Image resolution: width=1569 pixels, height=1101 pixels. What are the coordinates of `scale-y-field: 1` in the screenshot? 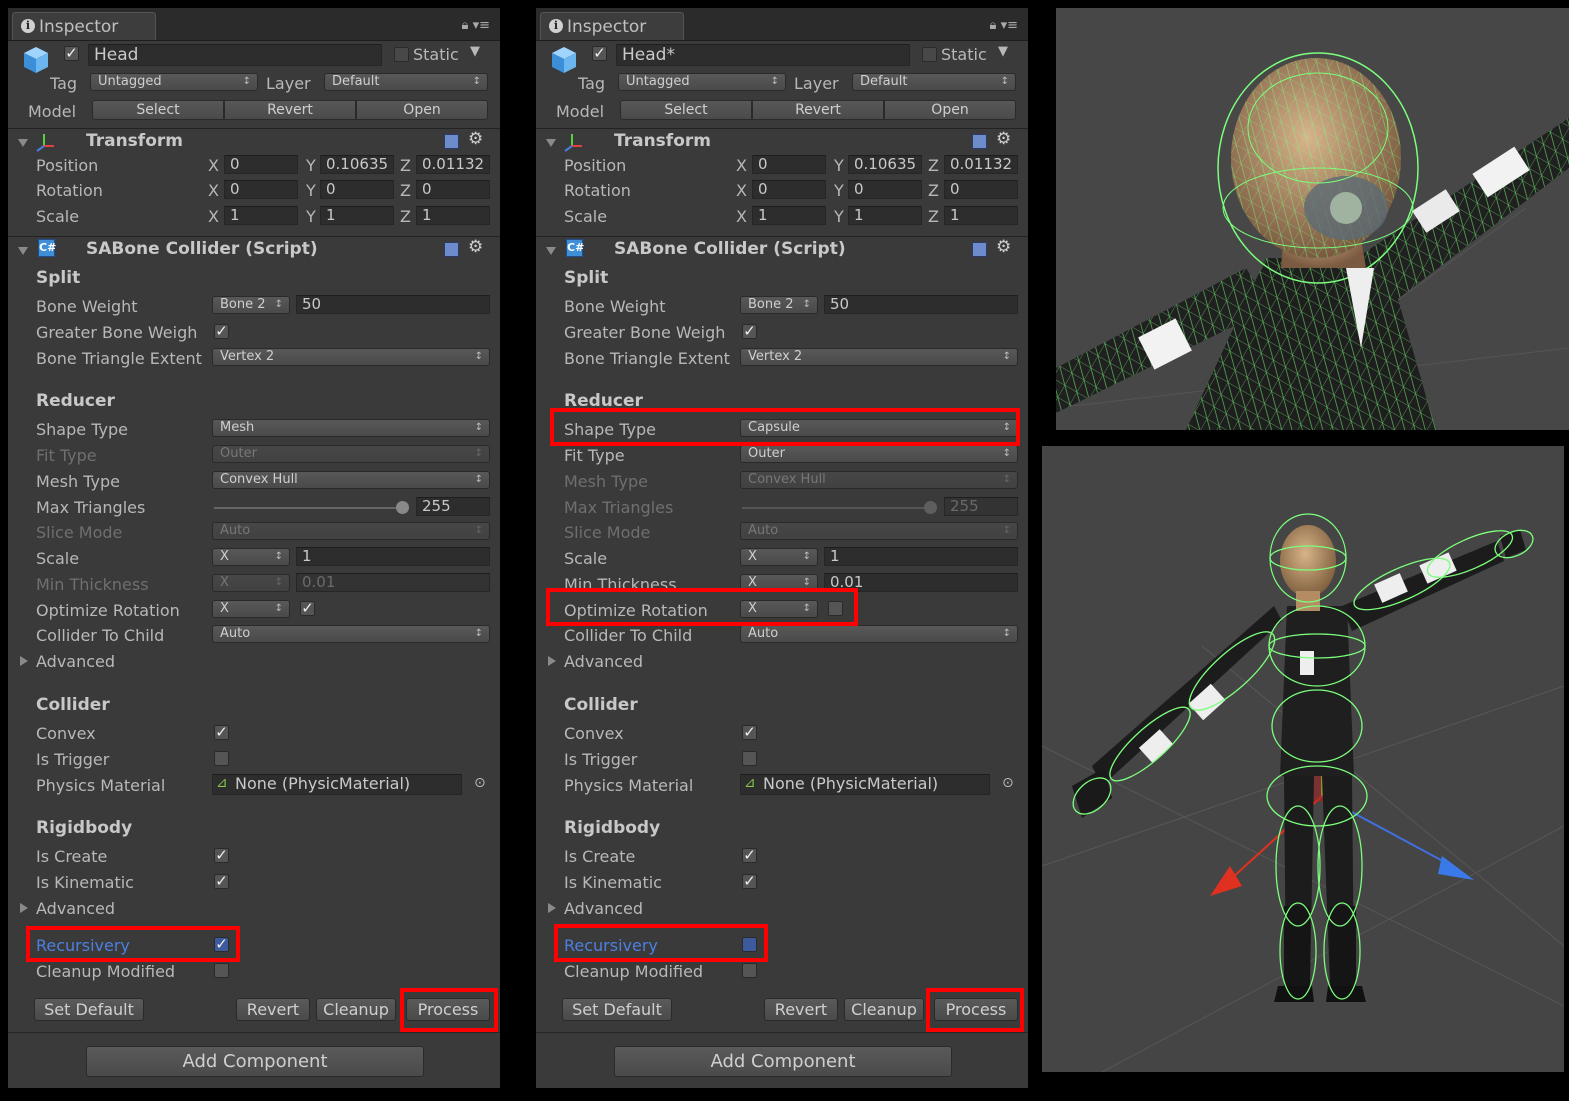 It's located at (357, 215).